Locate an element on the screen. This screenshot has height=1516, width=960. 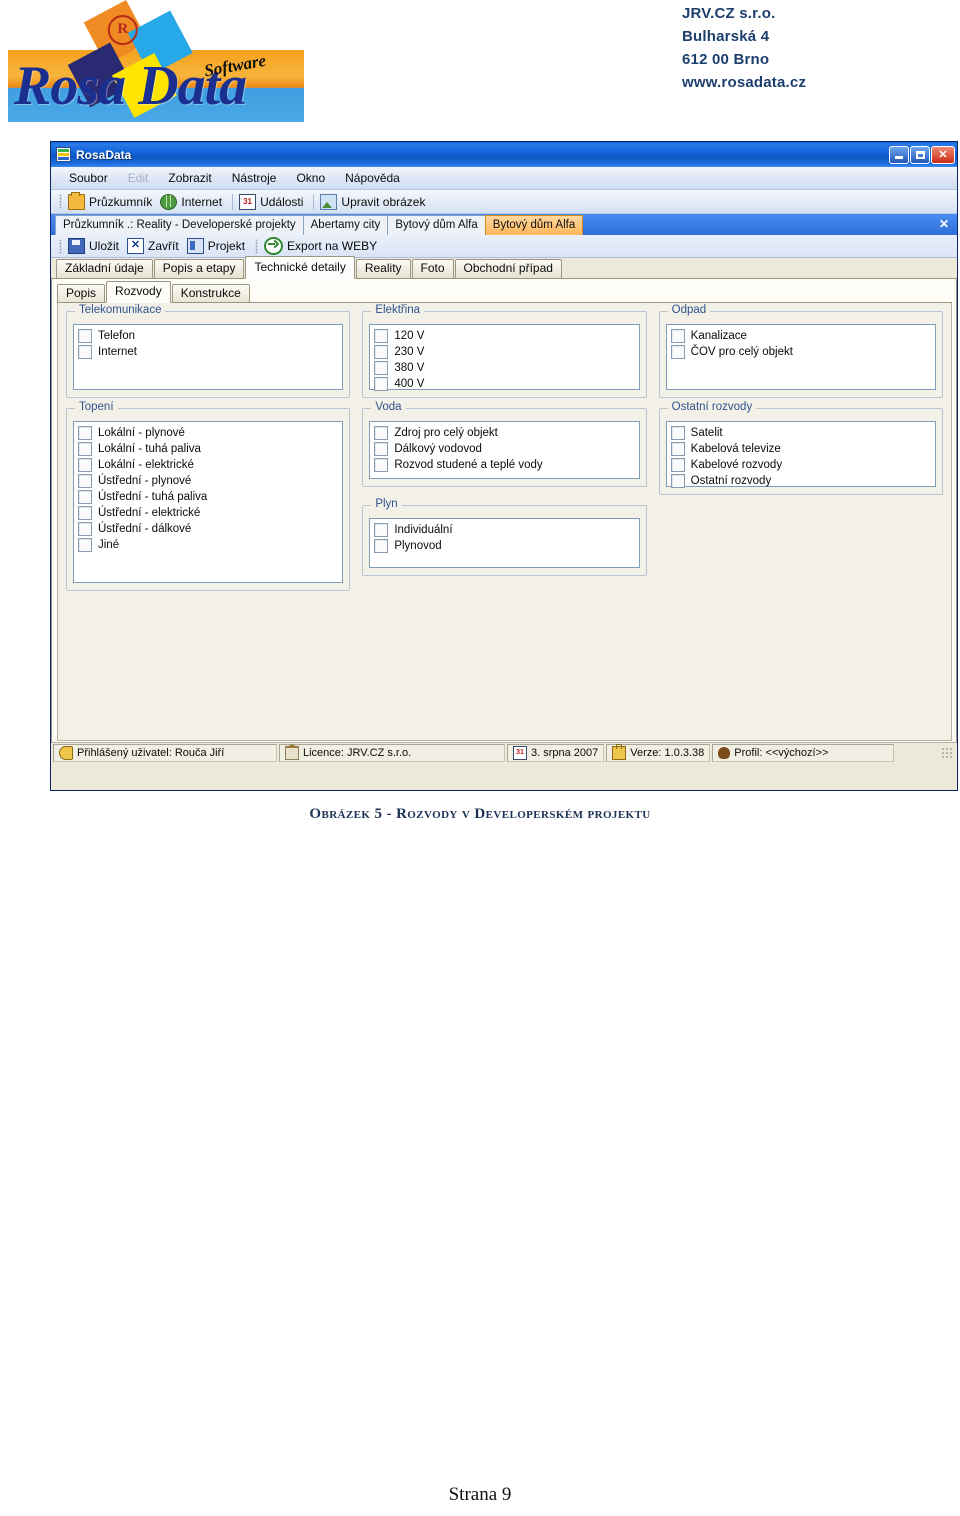
menu-item-okno: Okno is located at coordinates (310, 178).